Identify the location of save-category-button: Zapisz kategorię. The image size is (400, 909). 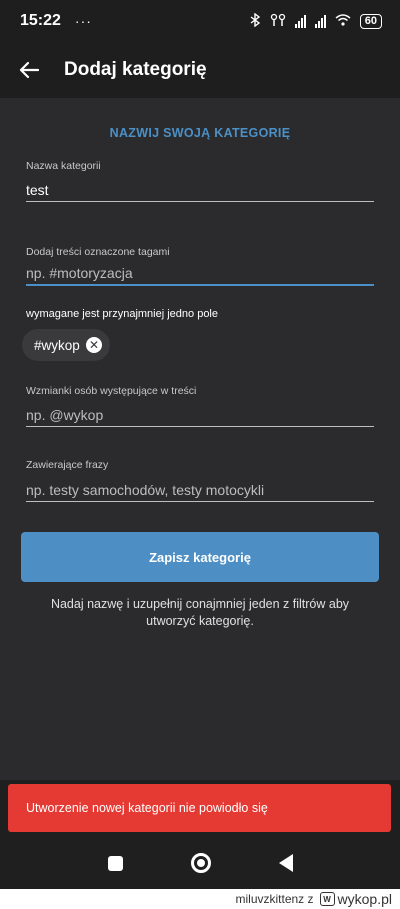
(200, 557).